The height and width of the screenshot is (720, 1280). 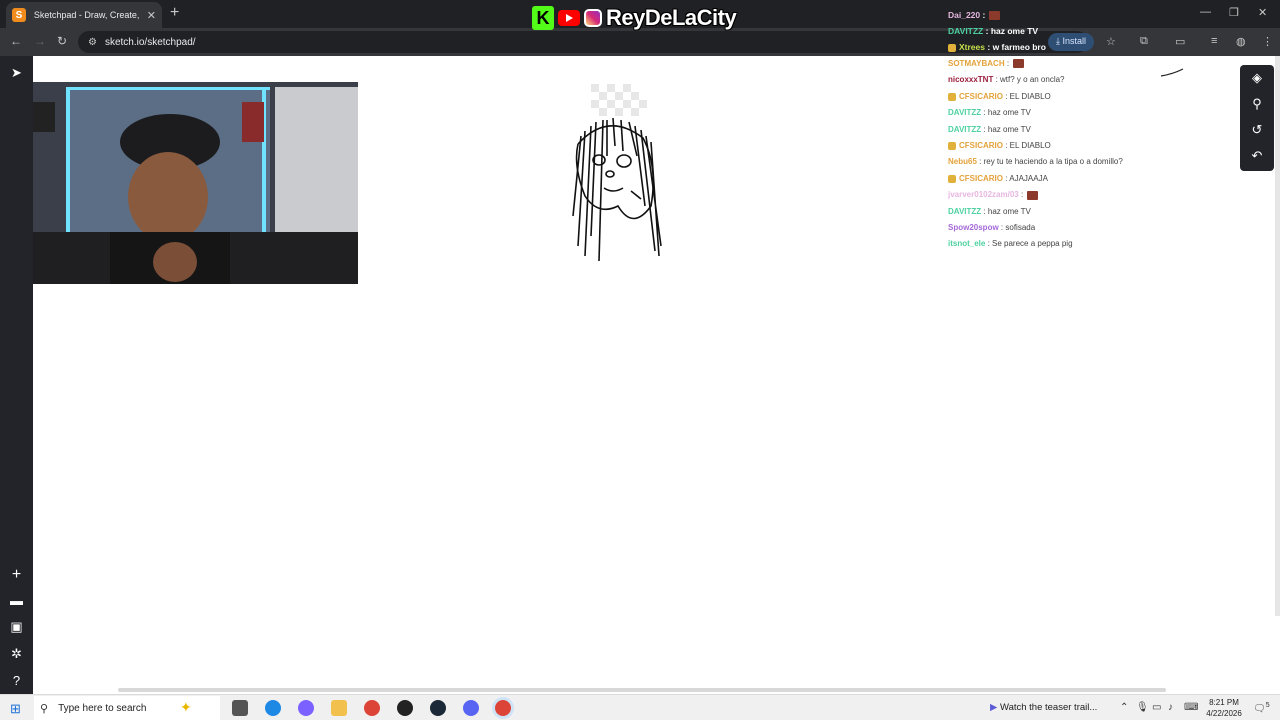 I want to click on close-window-button: ✕, so click(x=1262, y=12).